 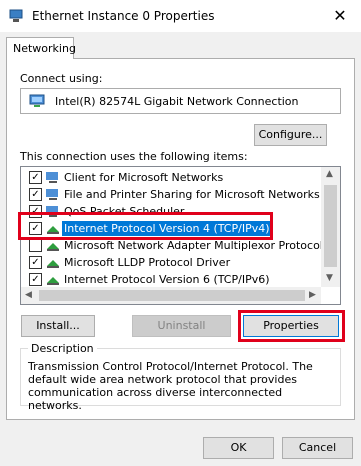 I want to click on horizontal-scrollbar: ◀ ▶, so click(x=171, y=295).